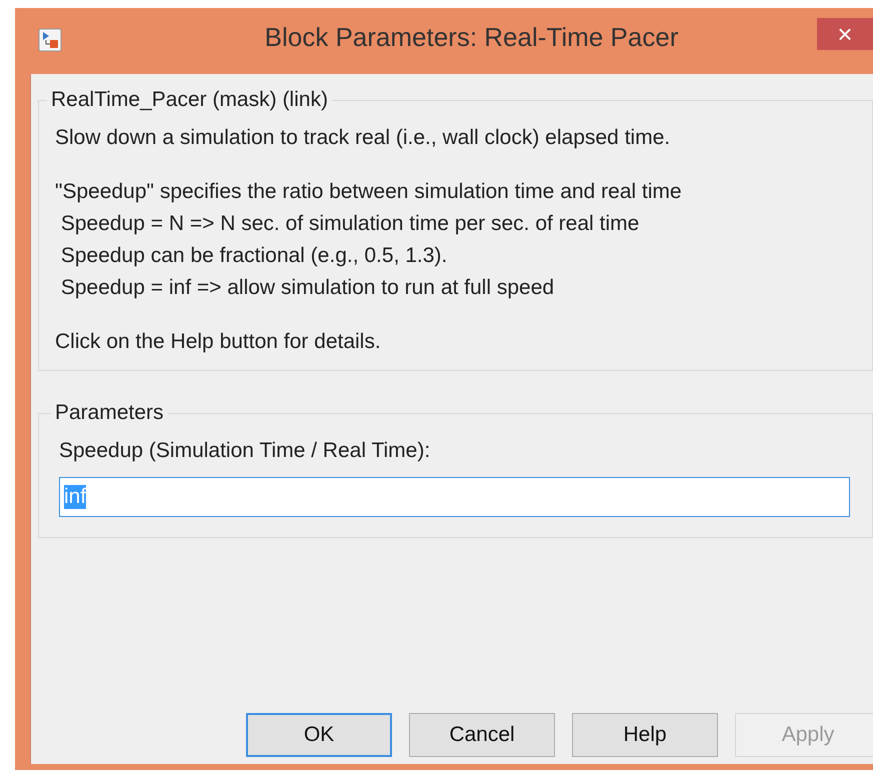  What do you see at coordinates (845, 34) in the screenshot?
I see `close-button: ×` at bounding box center [845, 34].